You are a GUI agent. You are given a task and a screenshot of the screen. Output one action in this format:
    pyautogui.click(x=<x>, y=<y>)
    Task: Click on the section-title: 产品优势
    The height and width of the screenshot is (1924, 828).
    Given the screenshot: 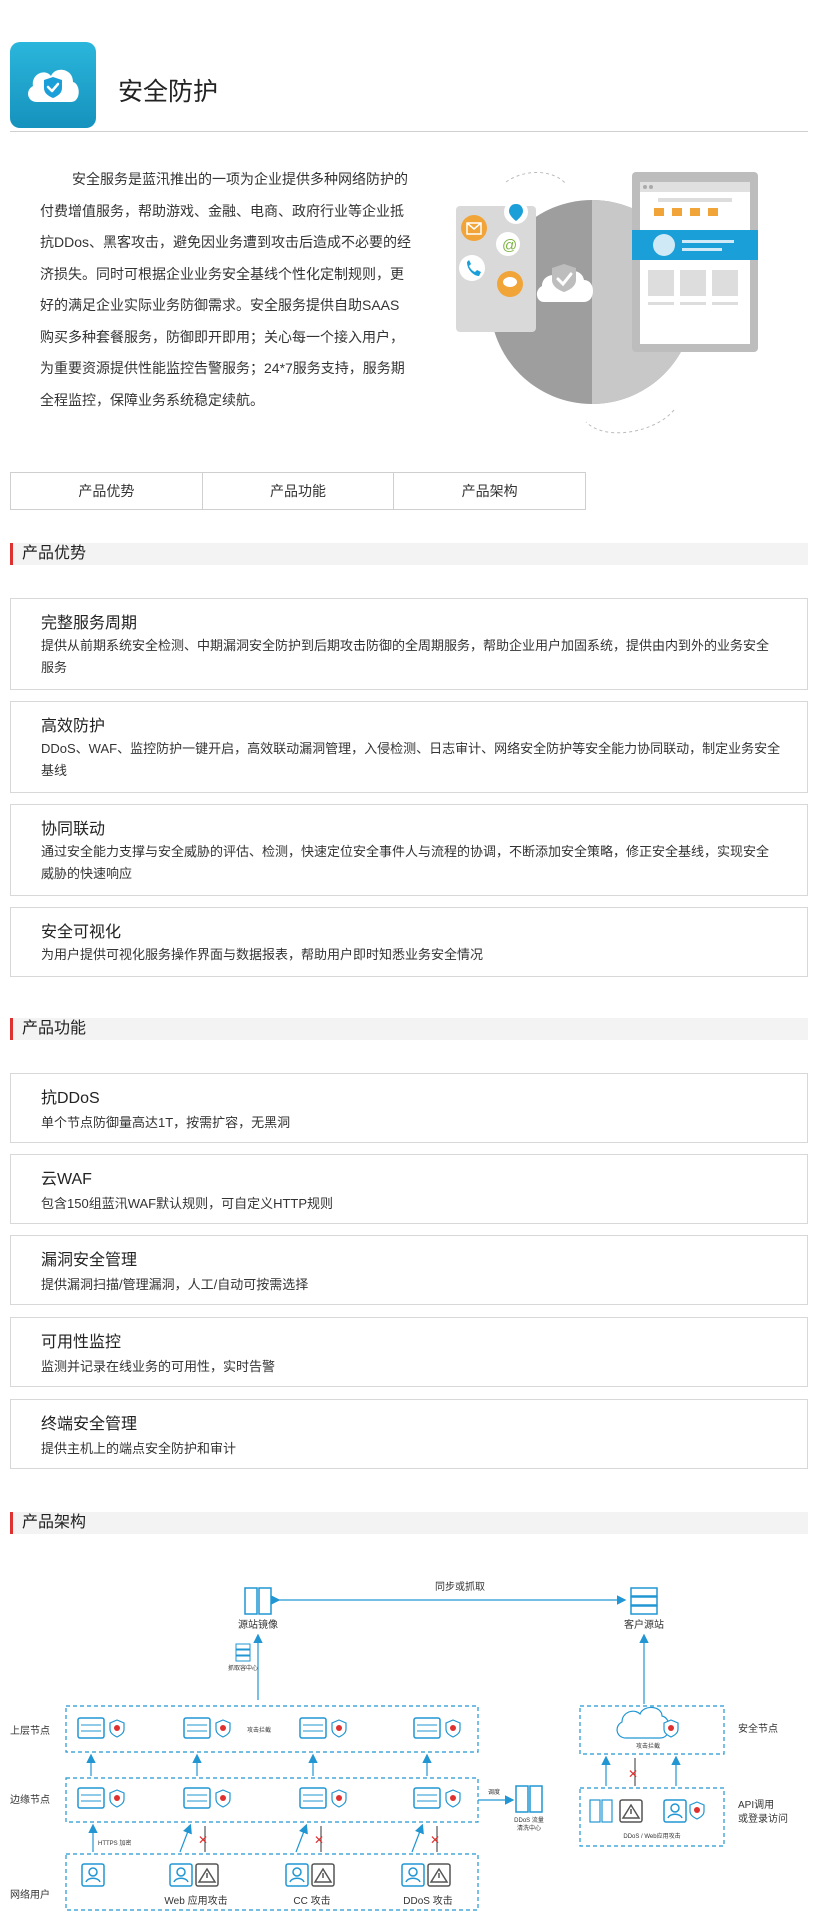 What is the action you would take?
    pyautogui.click(x=54, y=553)
    